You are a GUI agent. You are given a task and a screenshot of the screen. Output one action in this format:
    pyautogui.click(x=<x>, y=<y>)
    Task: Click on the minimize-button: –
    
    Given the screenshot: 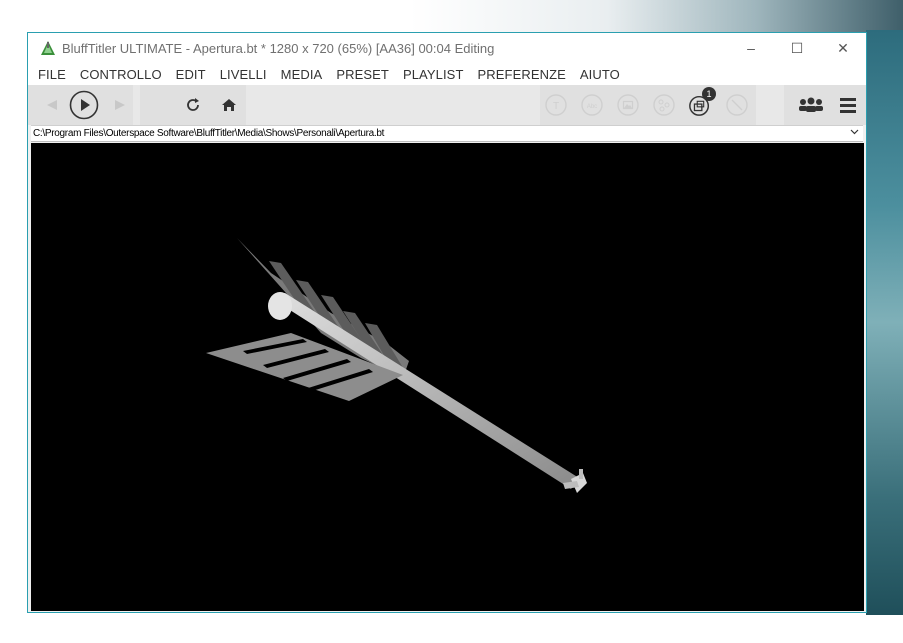 What is the action you would take?
    pyautogui.click(x=751, y=48)
    